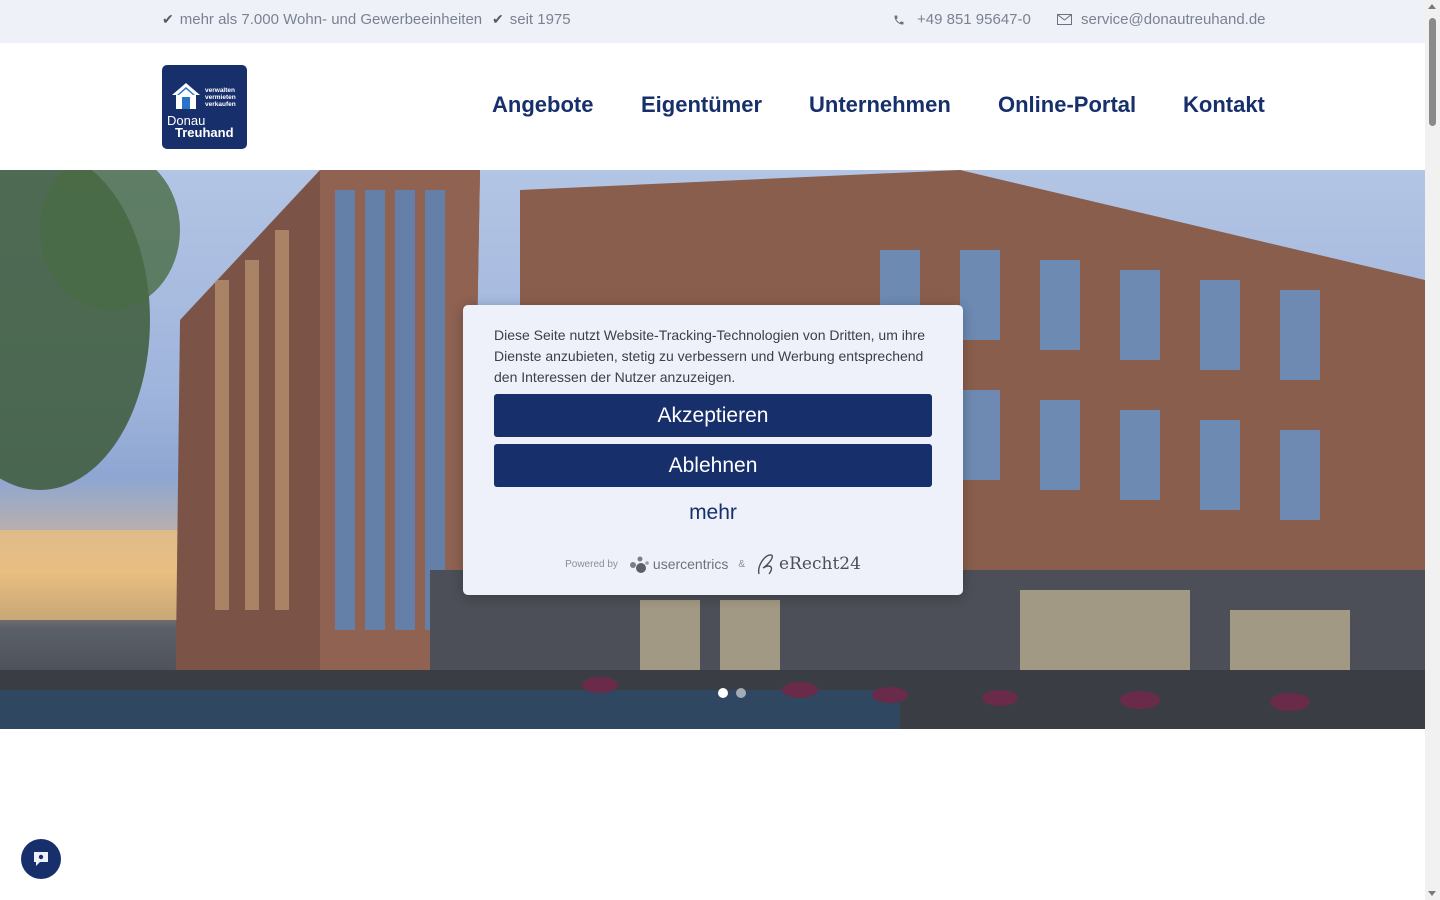  I want to click on since-info: ✔ seit 1975, so click(531, 19).